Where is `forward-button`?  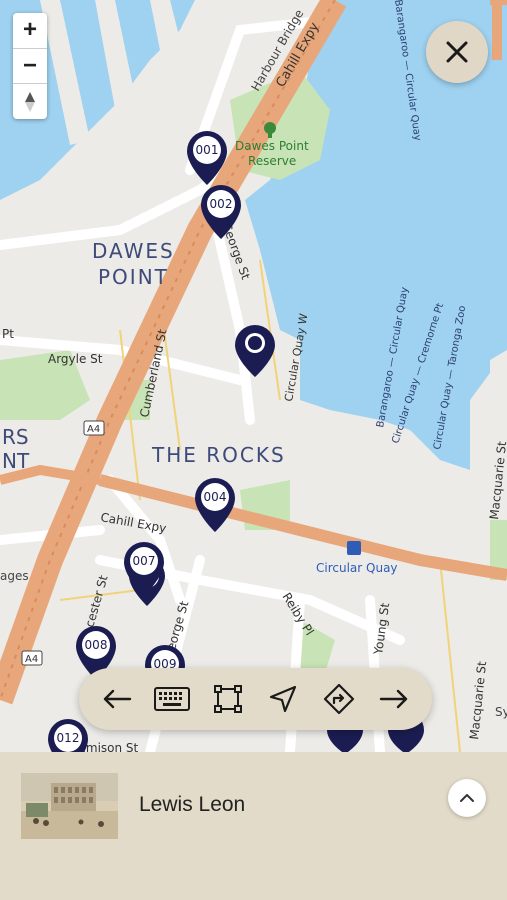
forward-button is located at coordinates (394, 699).